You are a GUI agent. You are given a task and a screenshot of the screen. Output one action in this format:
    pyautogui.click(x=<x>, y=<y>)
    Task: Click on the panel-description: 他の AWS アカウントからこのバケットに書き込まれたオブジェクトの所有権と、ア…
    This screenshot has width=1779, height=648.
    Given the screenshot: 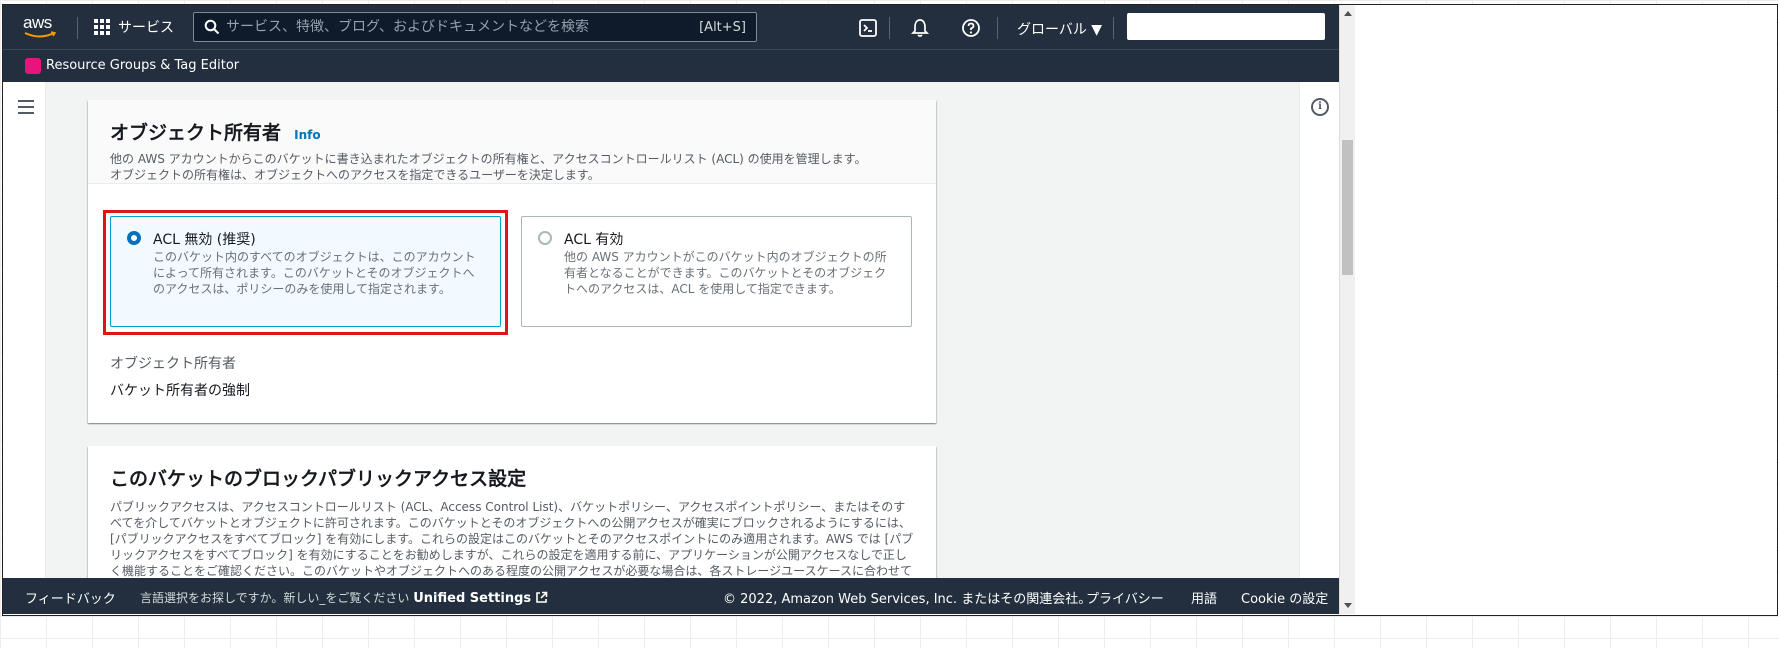 What is the action you would take?
    pyautogui.click(x=512, y=167)
    